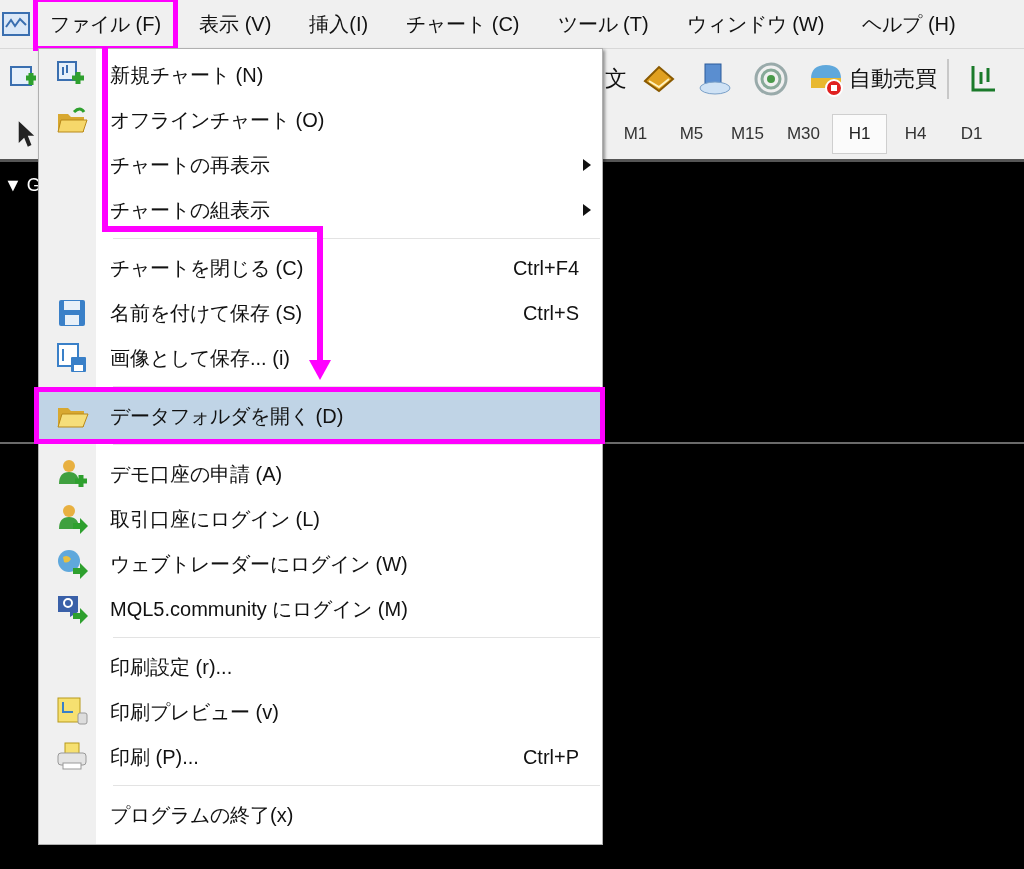 This screenshot has height=869, width=1024. Describe the element at coordinates (909, 24) in the screenshot. I see `menu-bar-item: ヘルプ (H)` at that location.